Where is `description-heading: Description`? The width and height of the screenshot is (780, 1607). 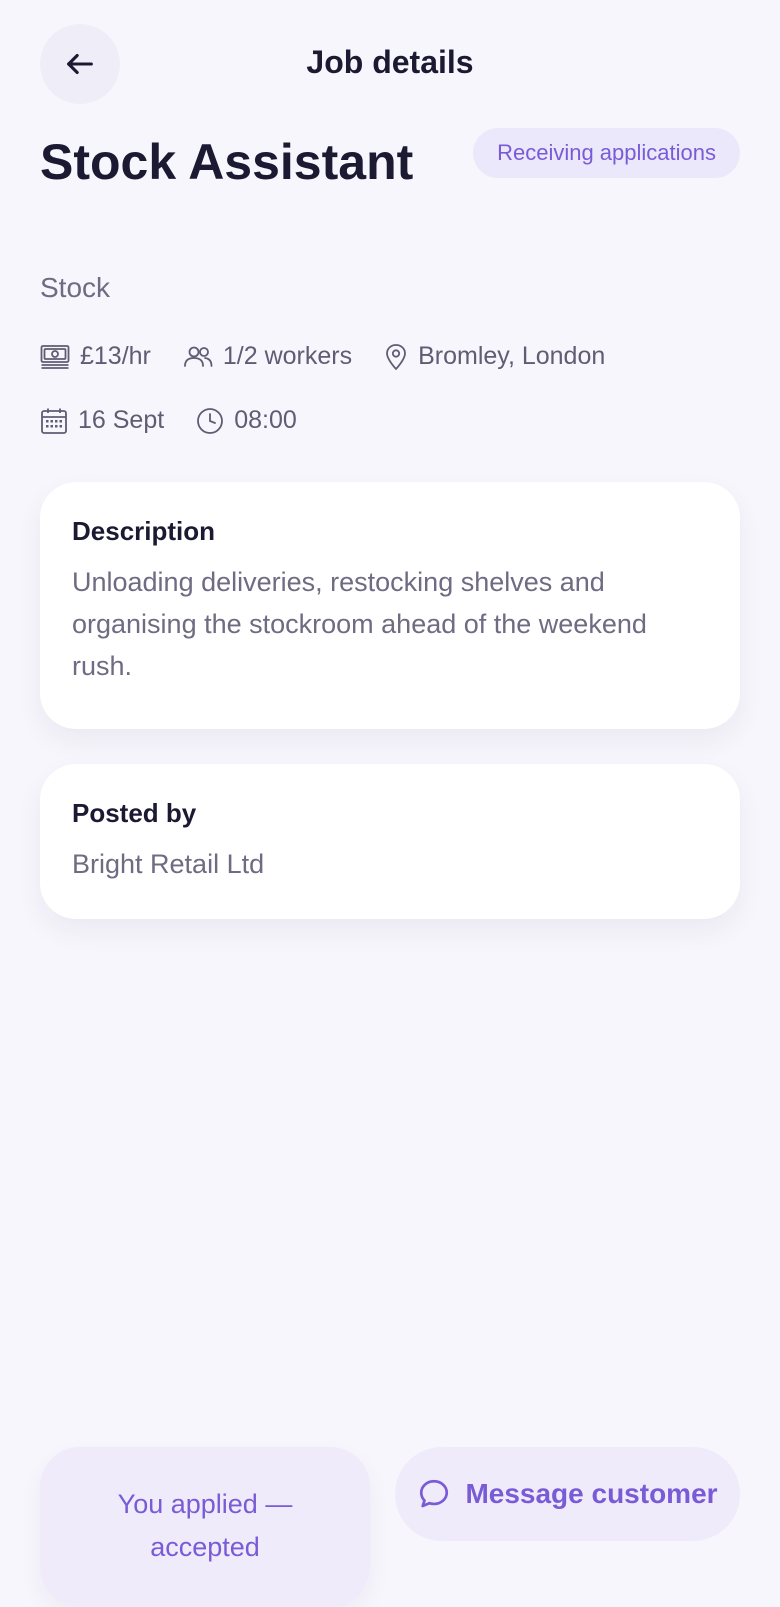
description-heading: Description is located at coordinates (144, 531).